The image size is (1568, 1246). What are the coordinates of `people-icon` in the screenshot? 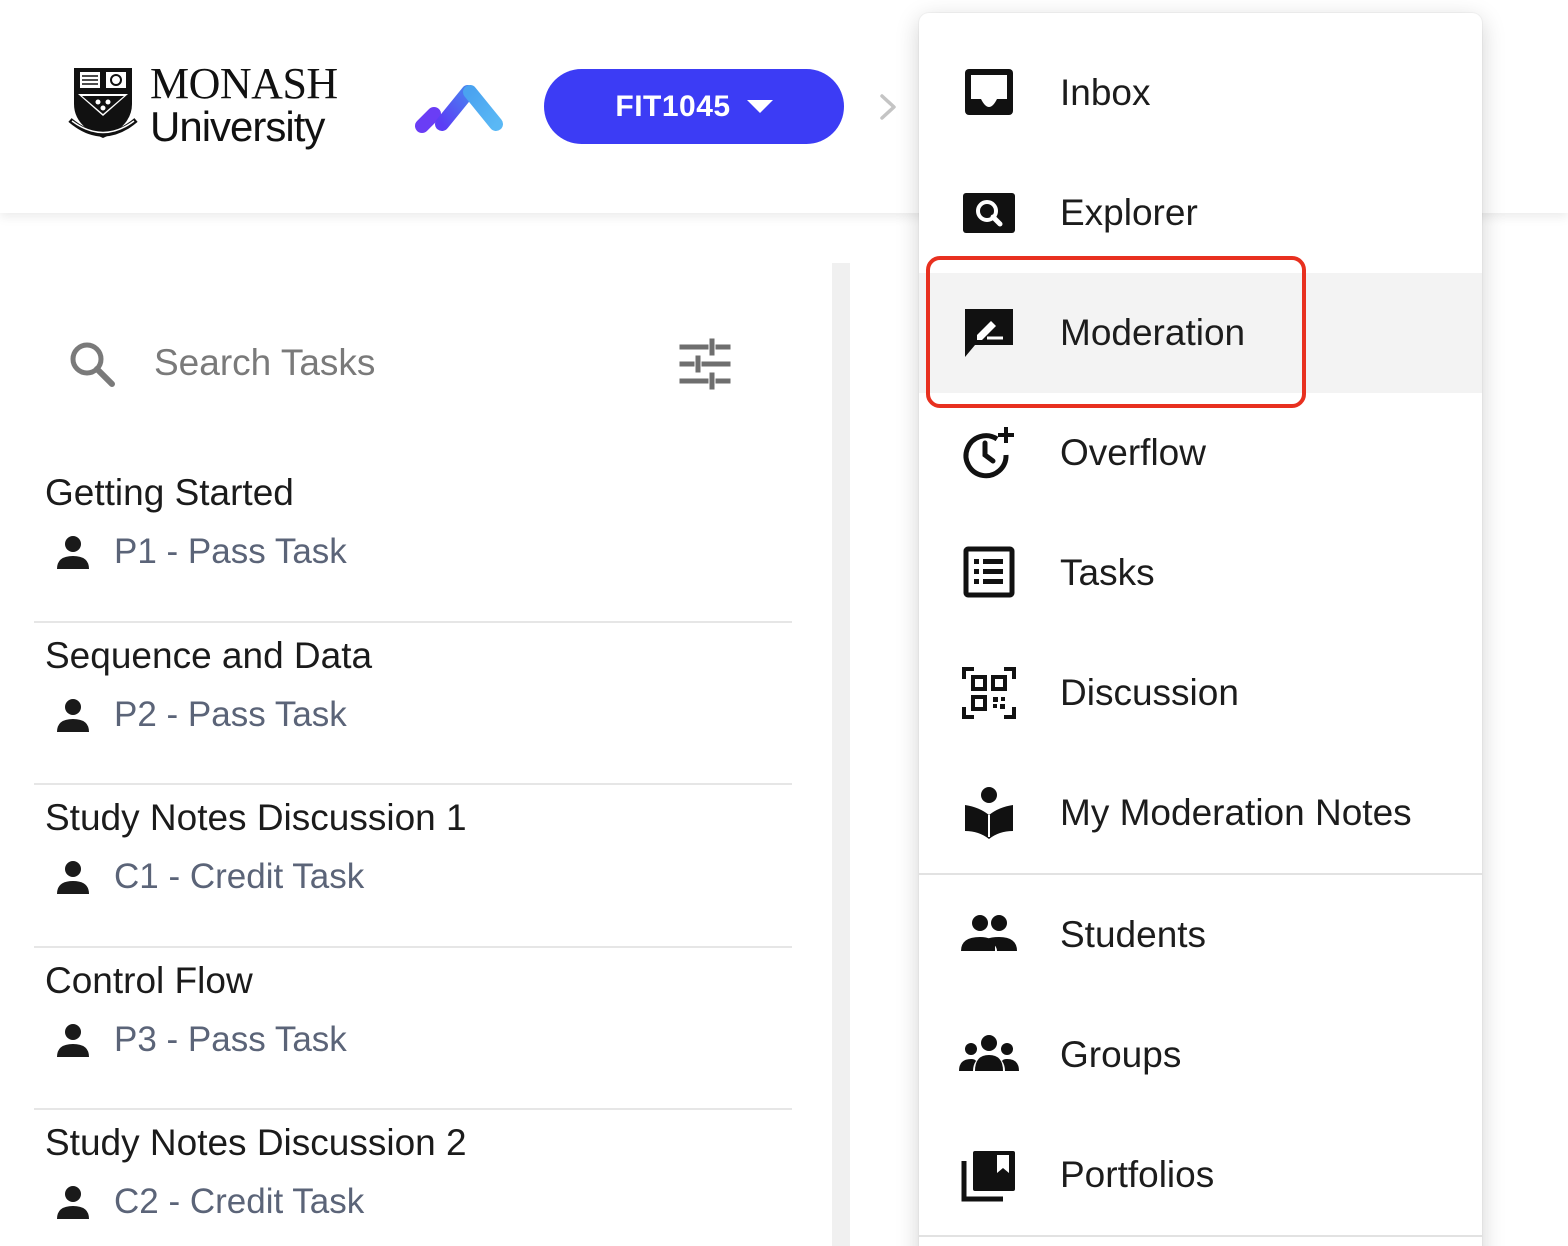 It's located at (989, 933).